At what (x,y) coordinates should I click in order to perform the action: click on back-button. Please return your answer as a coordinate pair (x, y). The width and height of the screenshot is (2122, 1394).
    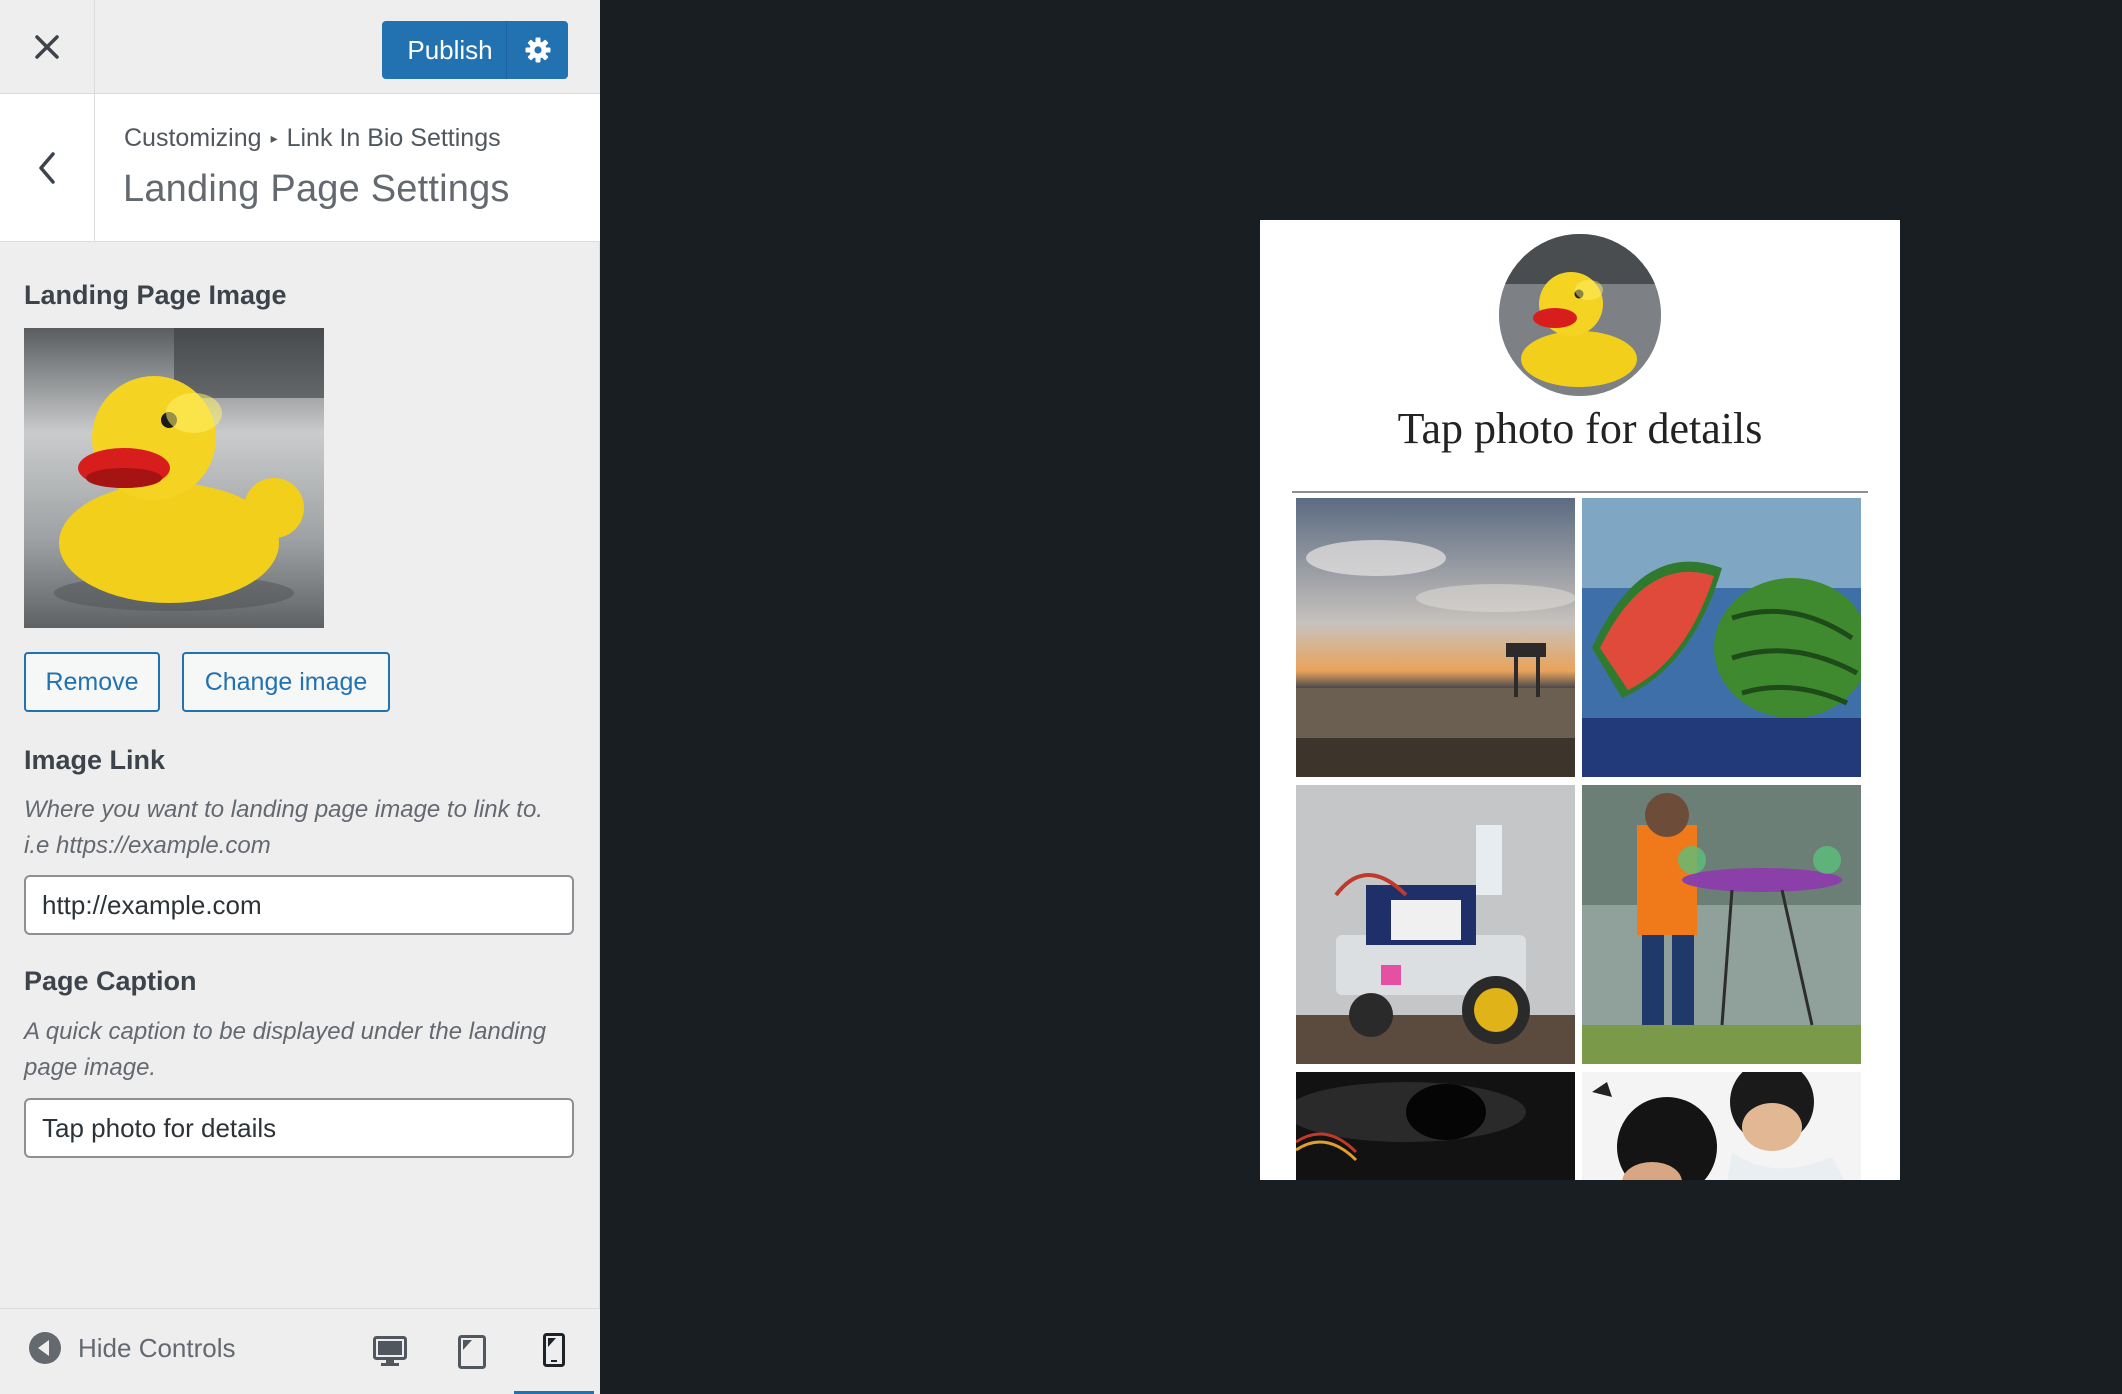
    Looking at the image, I should click on (47, 167).